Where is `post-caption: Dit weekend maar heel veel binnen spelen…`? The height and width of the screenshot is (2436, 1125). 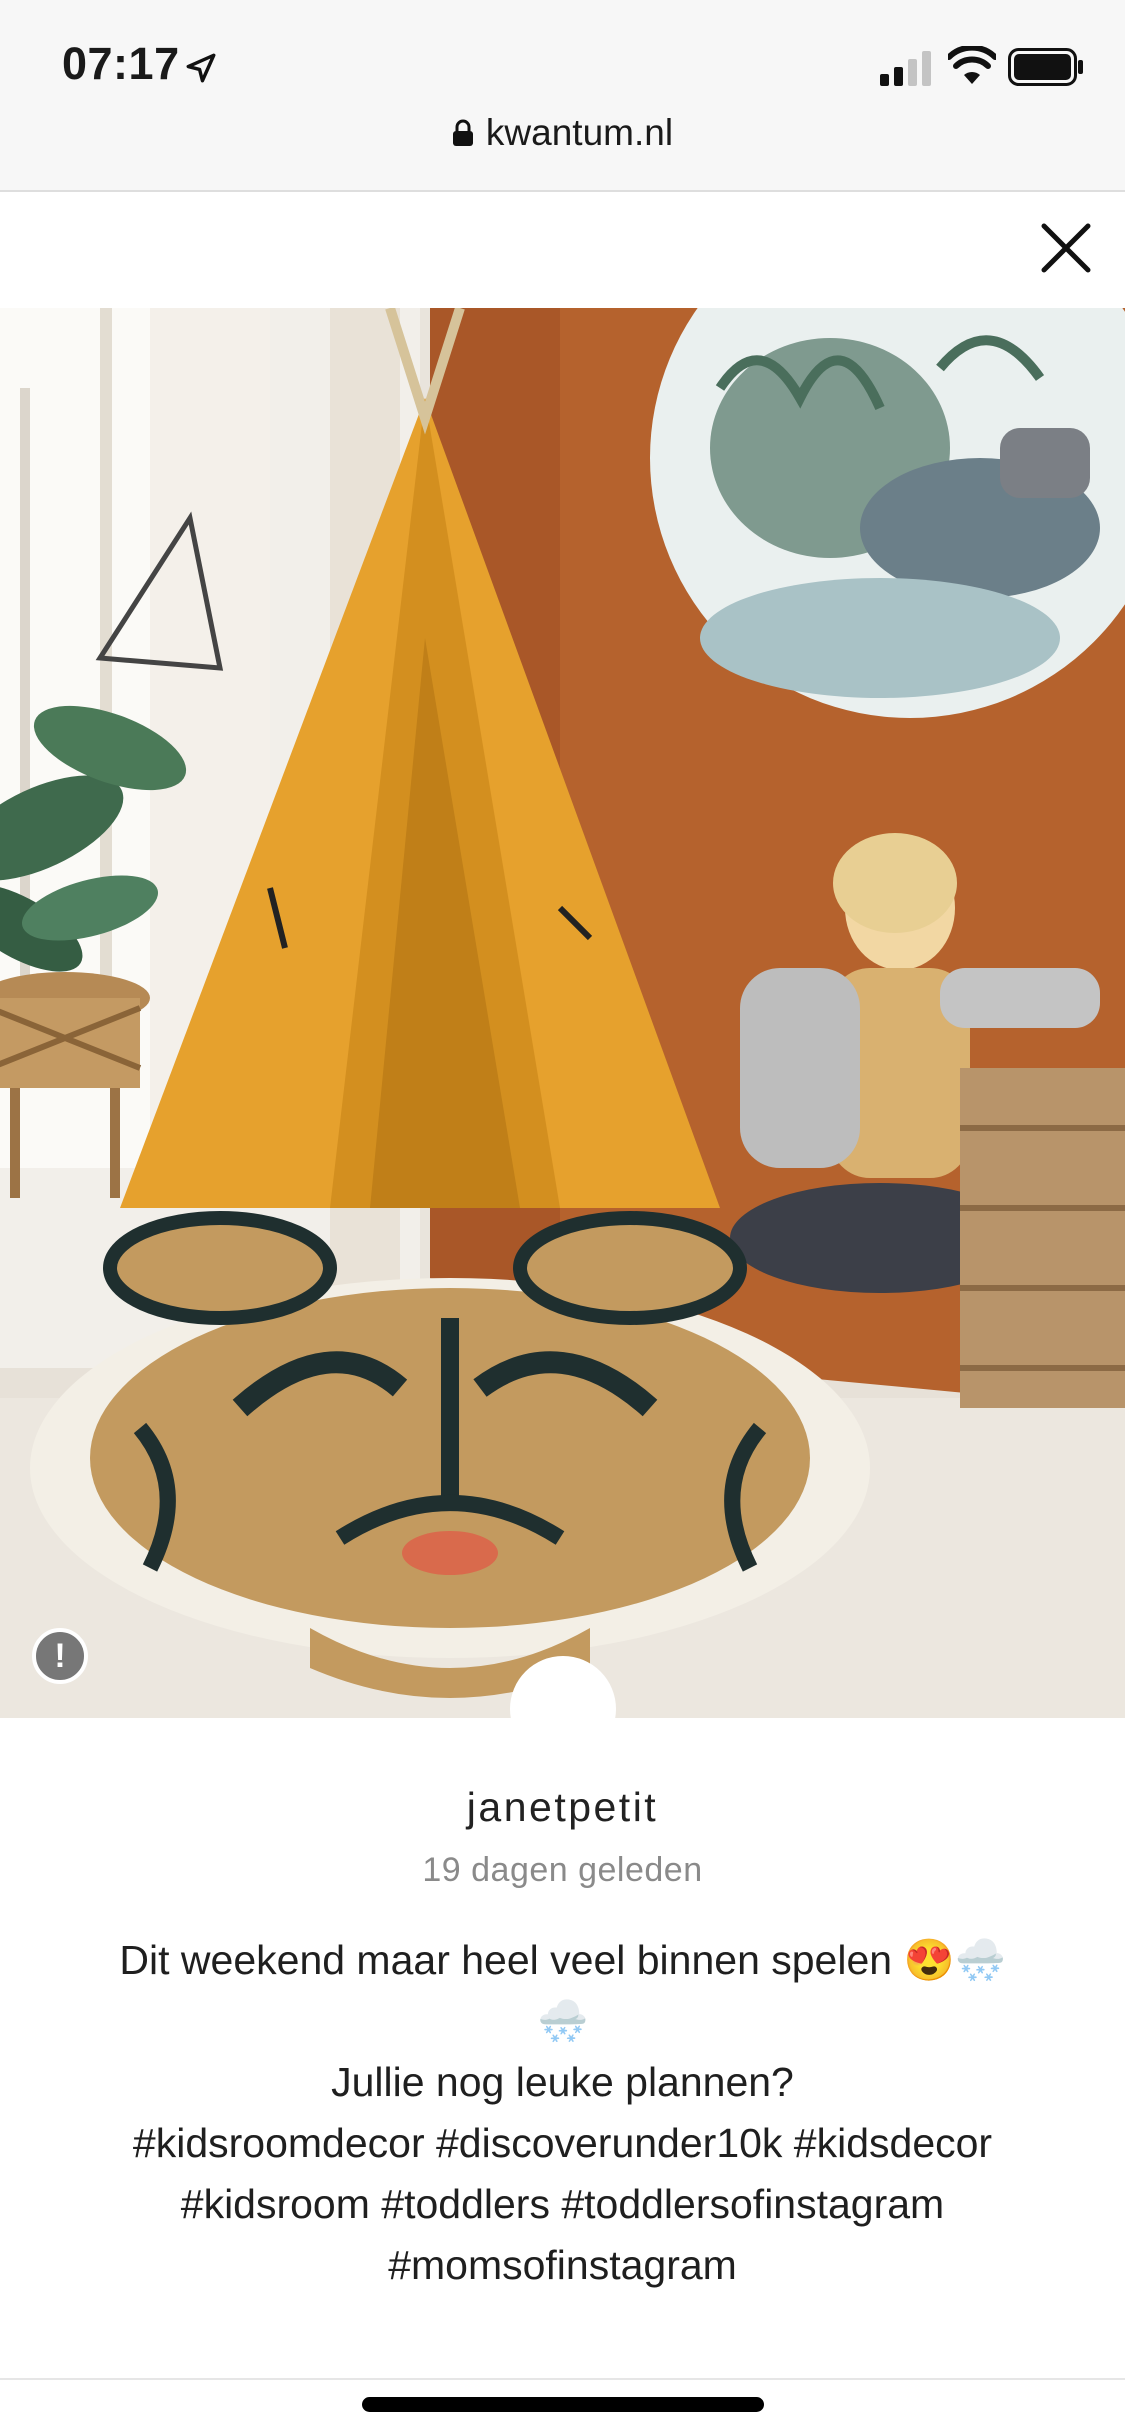 post-caption: Dit weekend maar heel veel binnen spelen… is located at coordinates (562, 2112).